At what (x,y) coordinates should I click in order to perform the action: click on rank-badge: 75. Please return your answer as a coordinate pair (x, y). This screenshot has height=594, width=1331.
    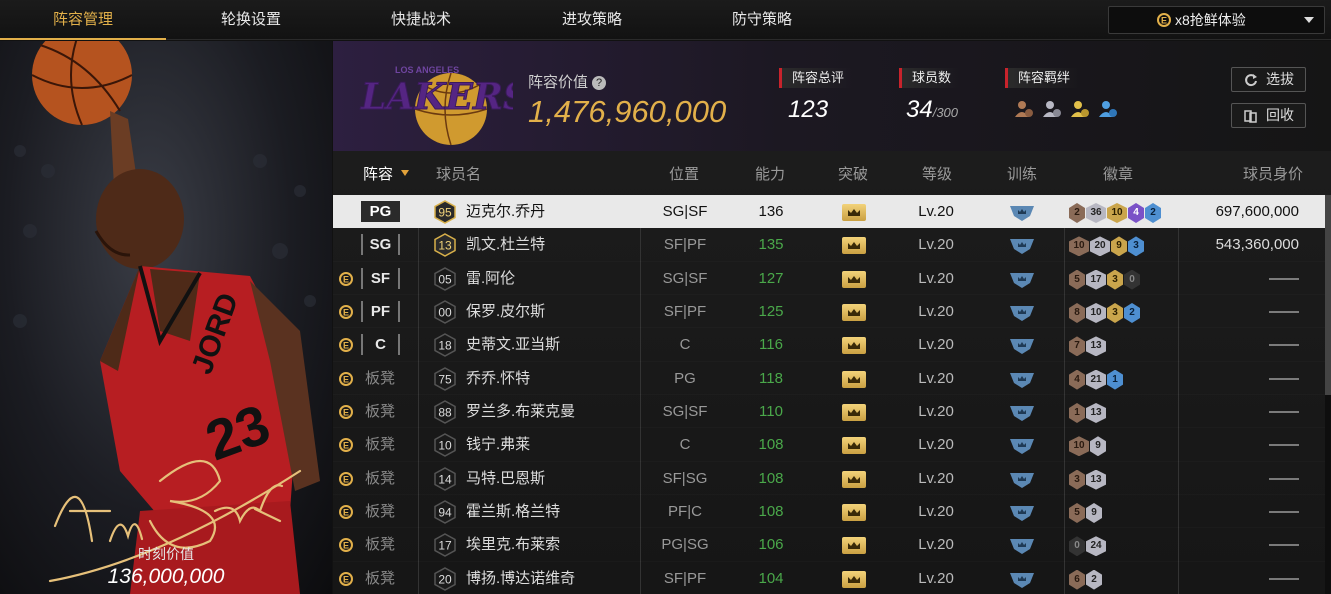
    Looking at the image, I should click on (445, 378).